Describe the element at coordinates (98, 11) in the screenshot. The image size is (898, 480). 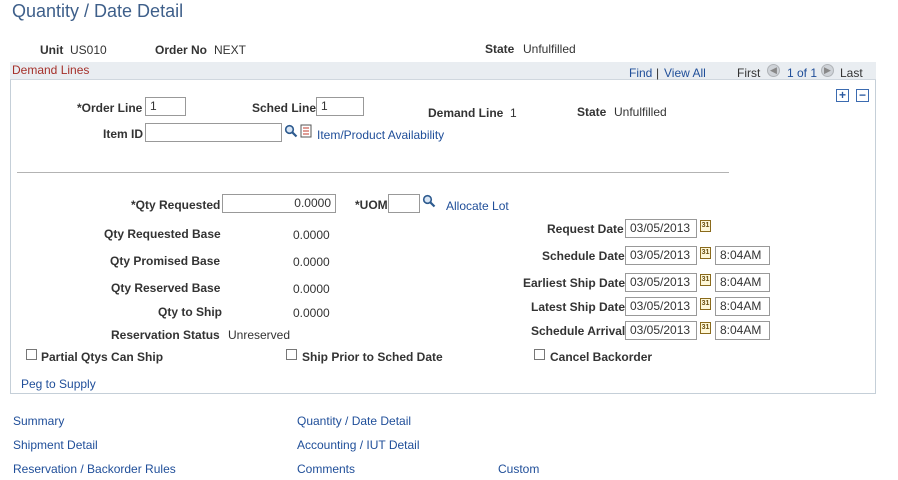
I see `page-title: Quantity / Date Detail` at that location.